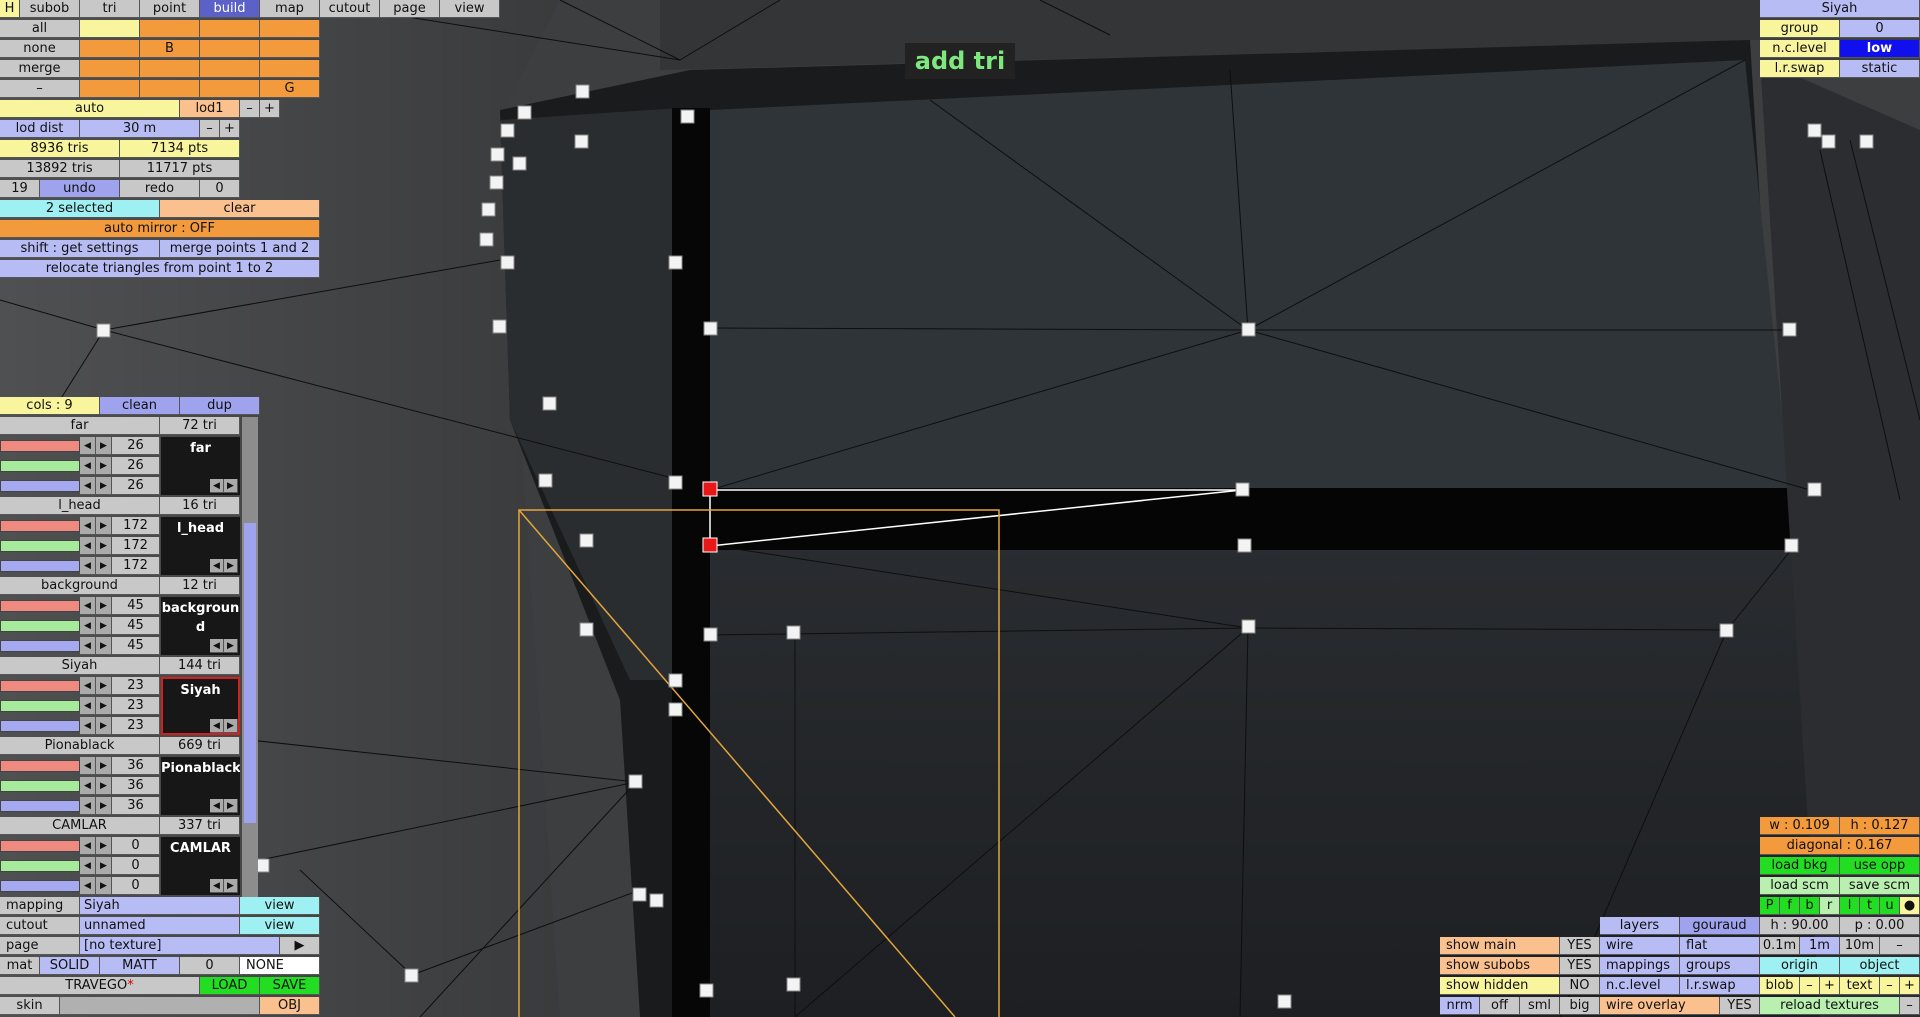 This screenshot has width=1920, height=1017. What do you see at coordinates (1790, 906) in the screenshot?
I see `view-f: f` at bounding box center [1790, 906].